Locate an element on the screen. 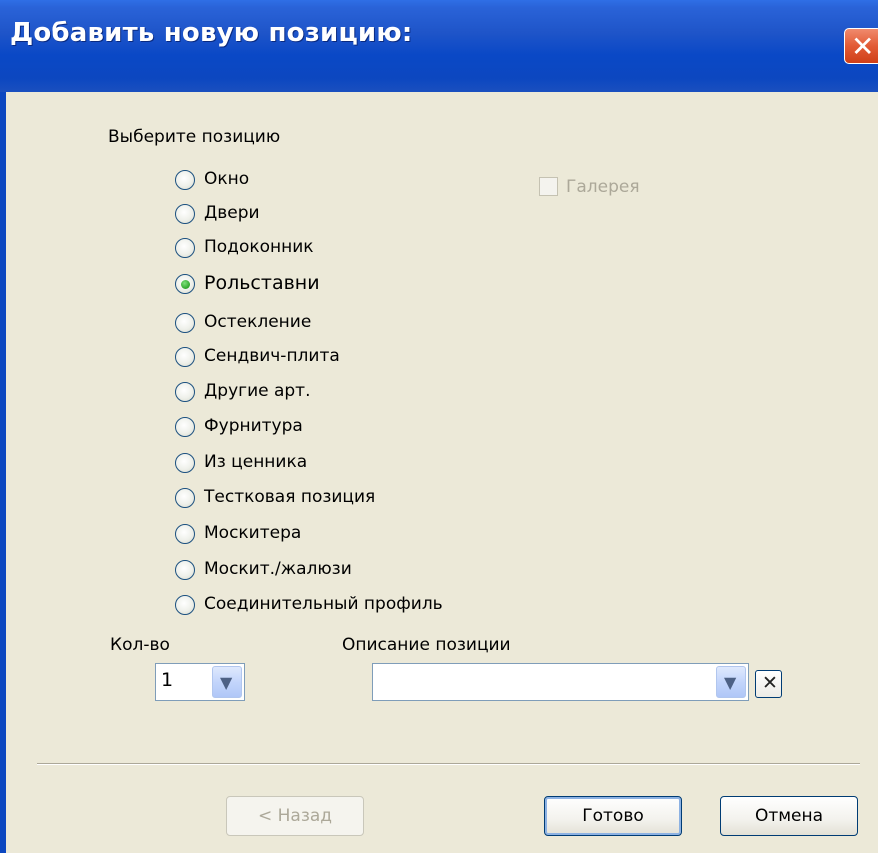  radio-label: Тестковая позиция is located at coordinates (290, 497).